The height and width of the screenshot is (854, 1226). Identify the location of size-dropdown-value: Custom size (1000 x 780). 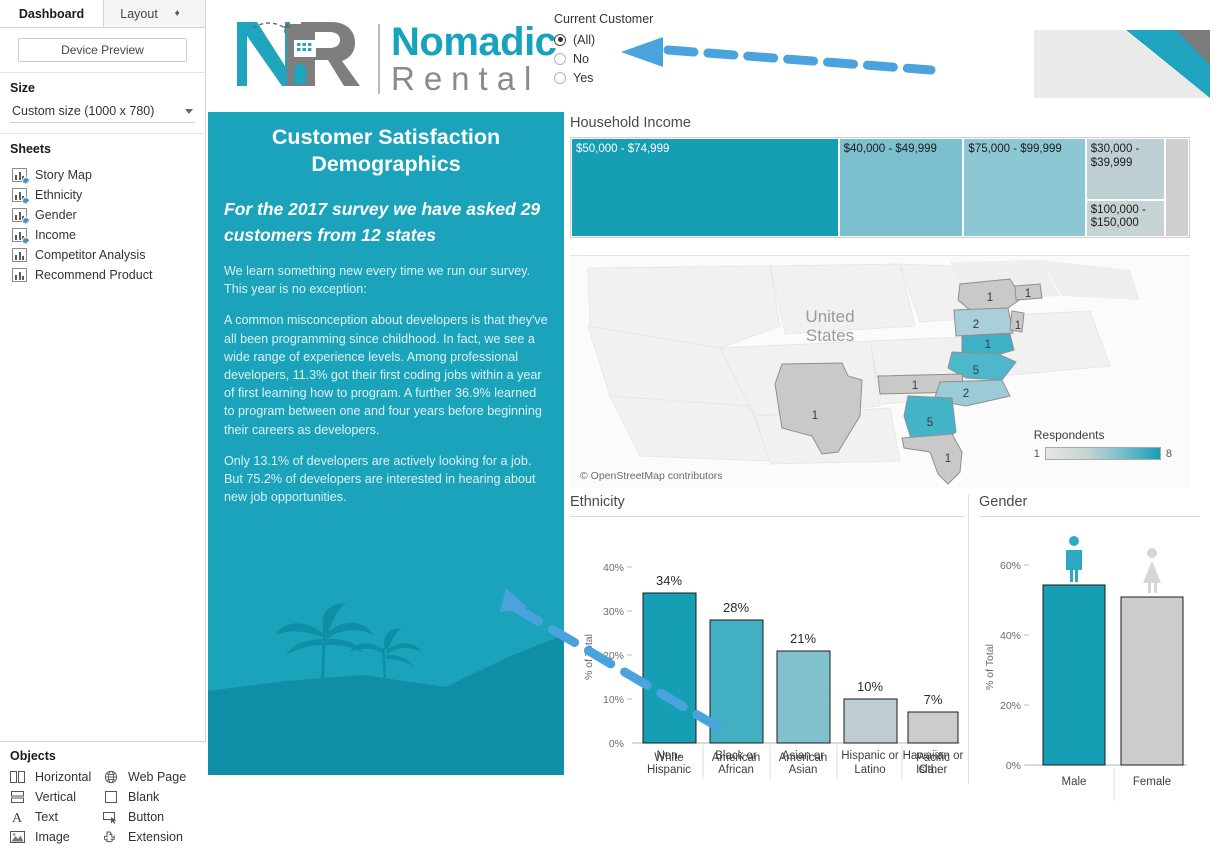
(83, 111).